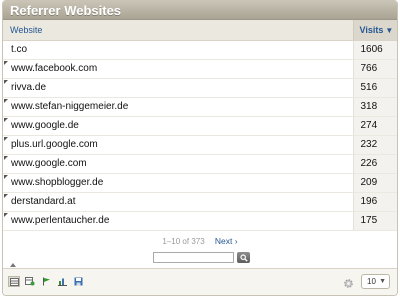 The width and height of the screenshot is (400, 298). I want to click on search-icon, so click(243, 257).